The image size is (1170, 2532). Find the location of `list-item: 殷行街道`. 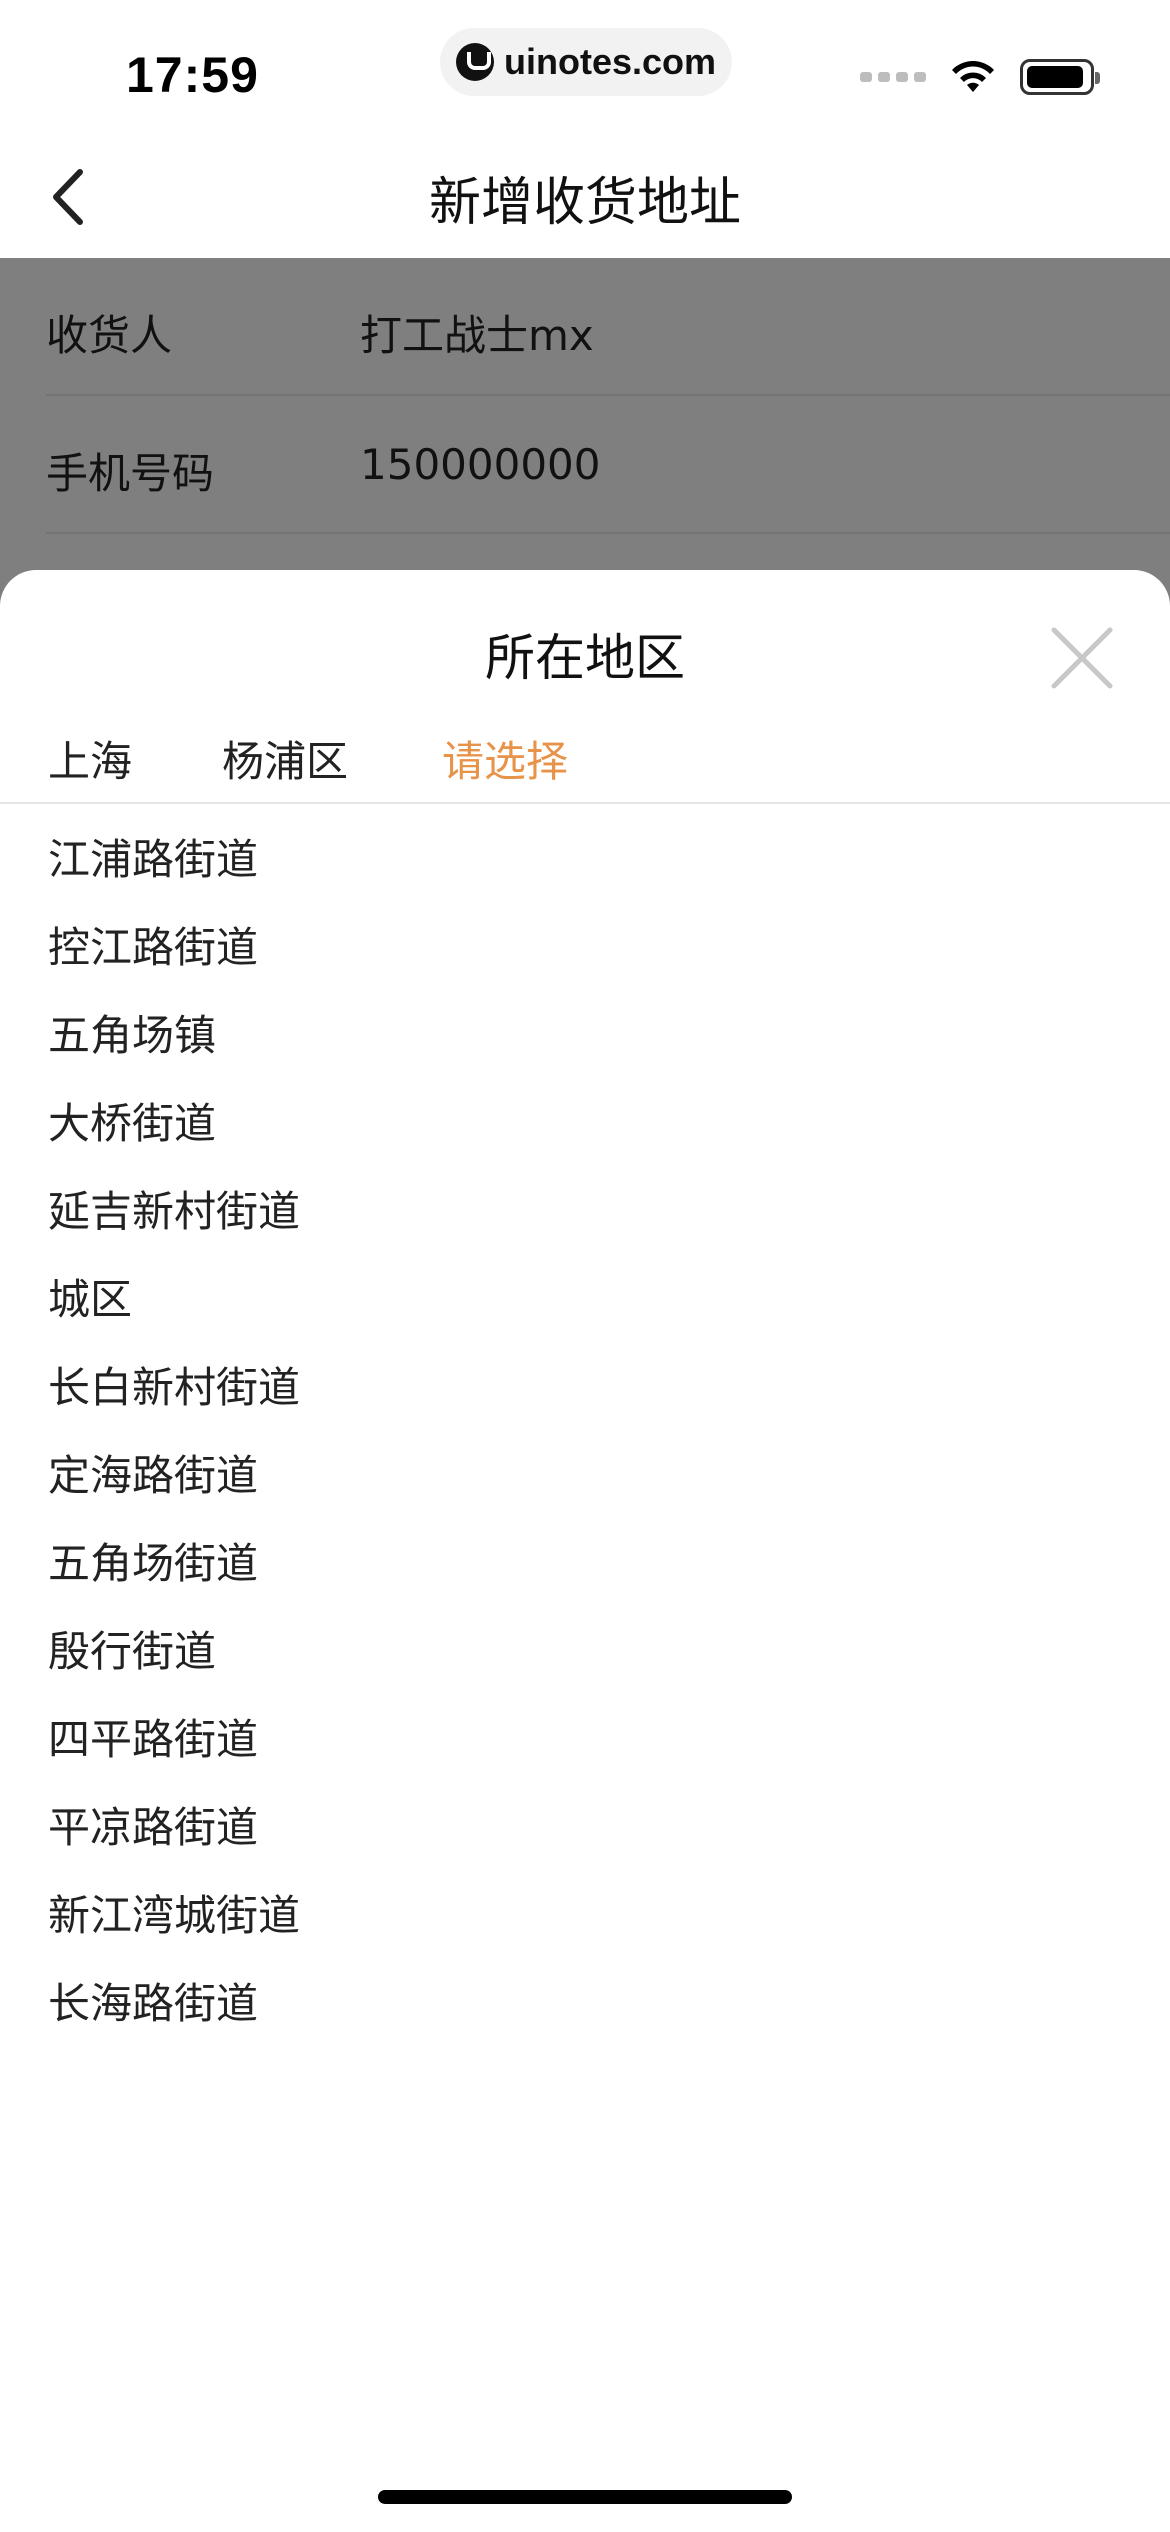

list-item: 殷行街道 is located at coordinates (588, 1662).